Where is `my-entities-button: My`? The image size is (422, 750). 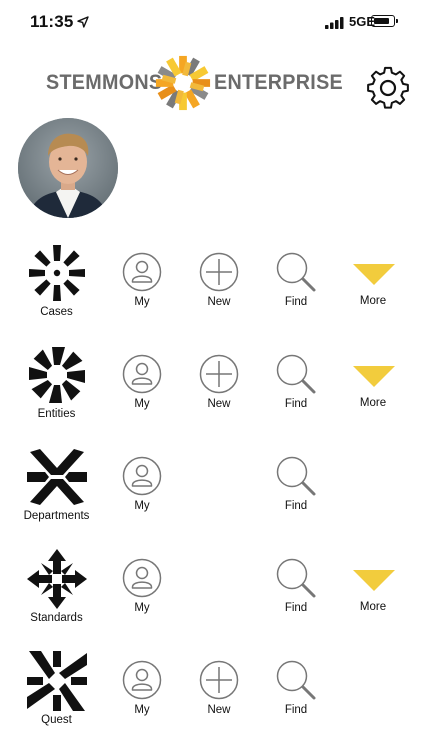 my-entities-button: My is located at coordinates (142, 383).